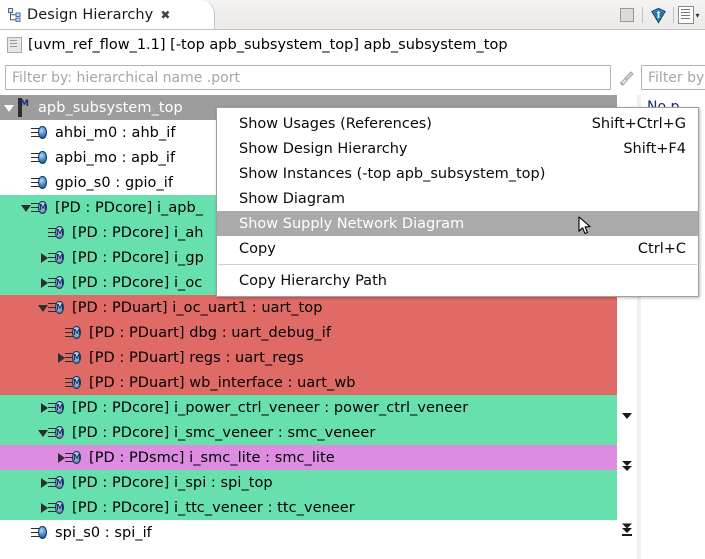 This screenshot has width=705, height=559. Describe the element at coordinates (686, 15) in the screenshot. I see `list-icon` at that location.